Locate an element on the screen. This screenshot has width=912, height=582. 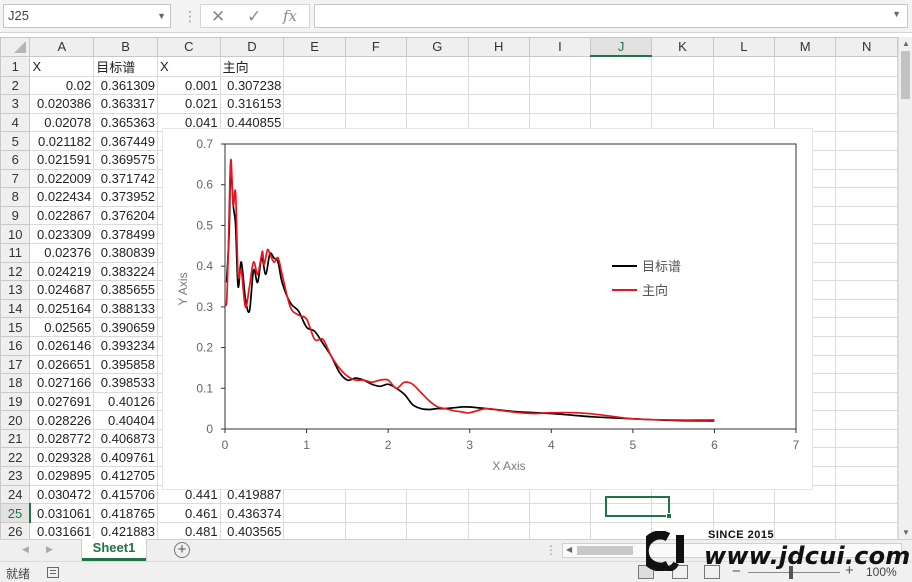
cell-e25 is located at coordinates (314, 513).